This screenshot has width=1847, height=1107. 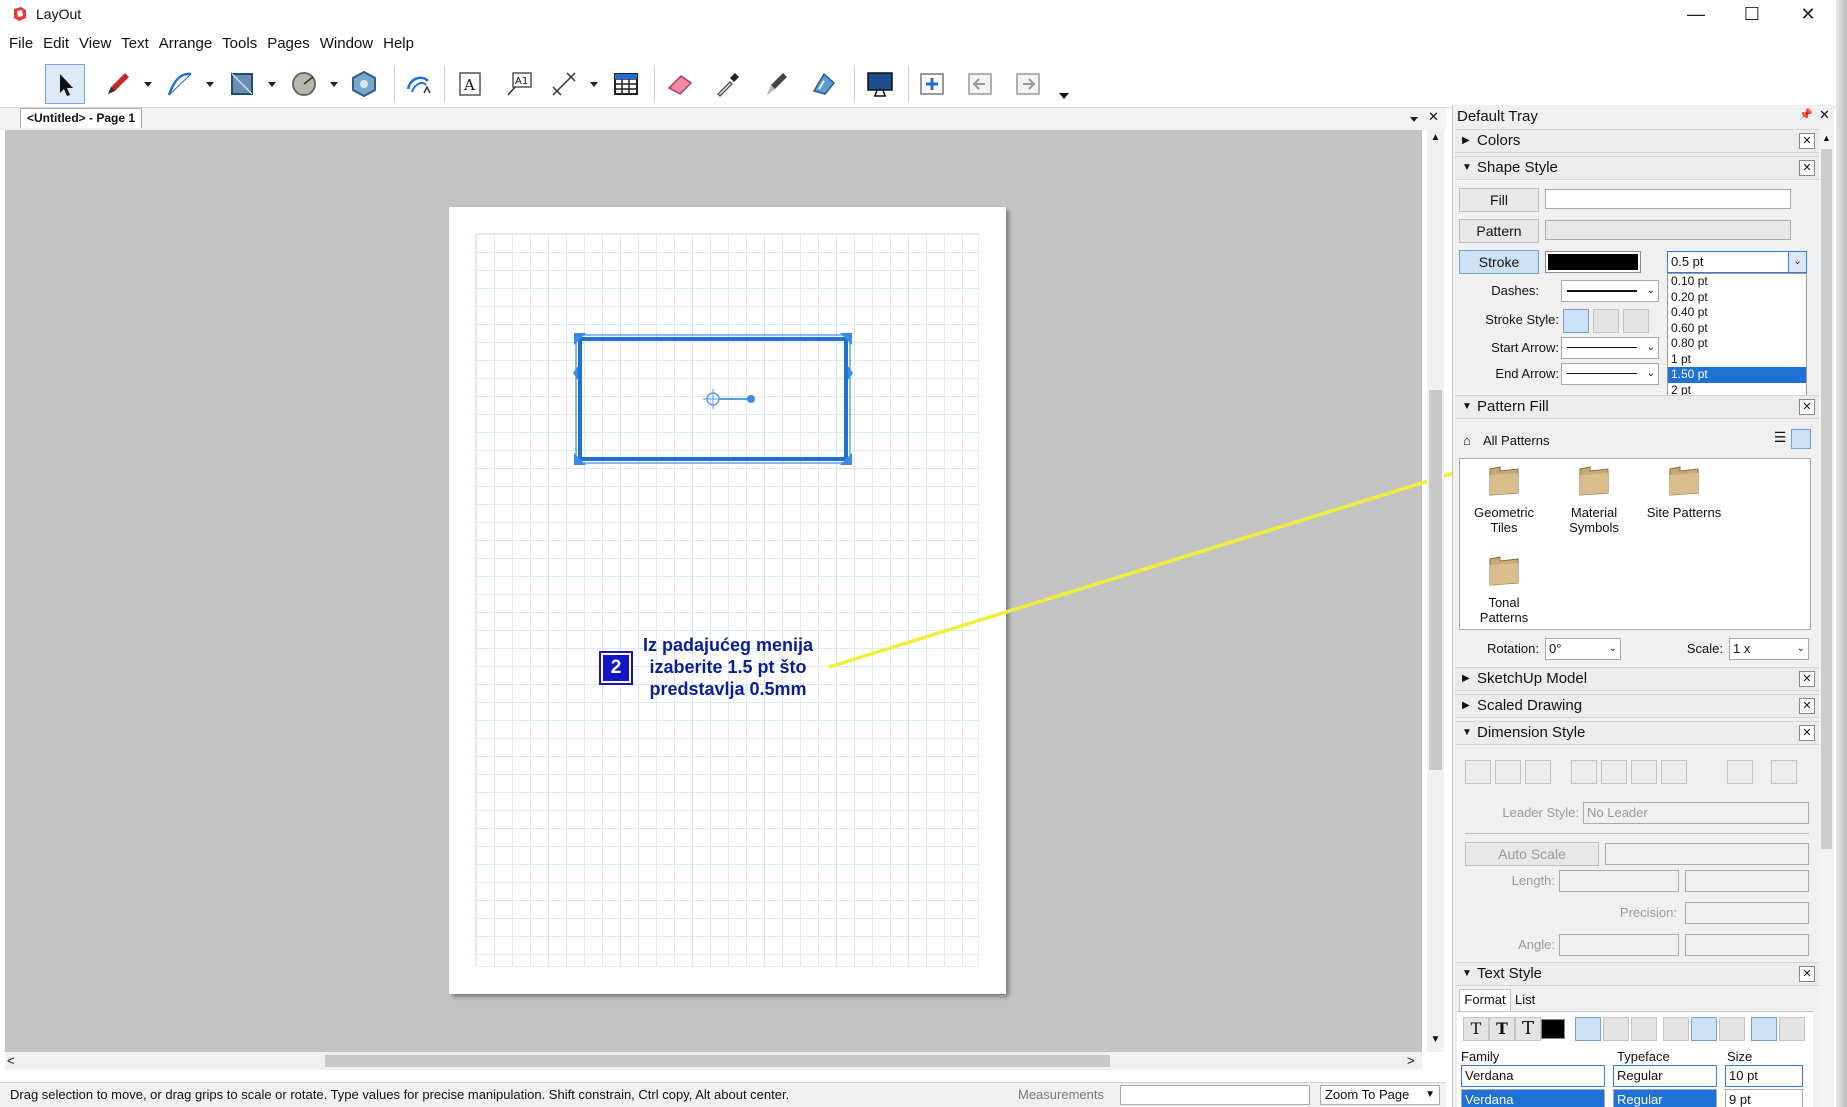 I want to click on horizontal-scroll-thumb, so click(x=717, y=1061).